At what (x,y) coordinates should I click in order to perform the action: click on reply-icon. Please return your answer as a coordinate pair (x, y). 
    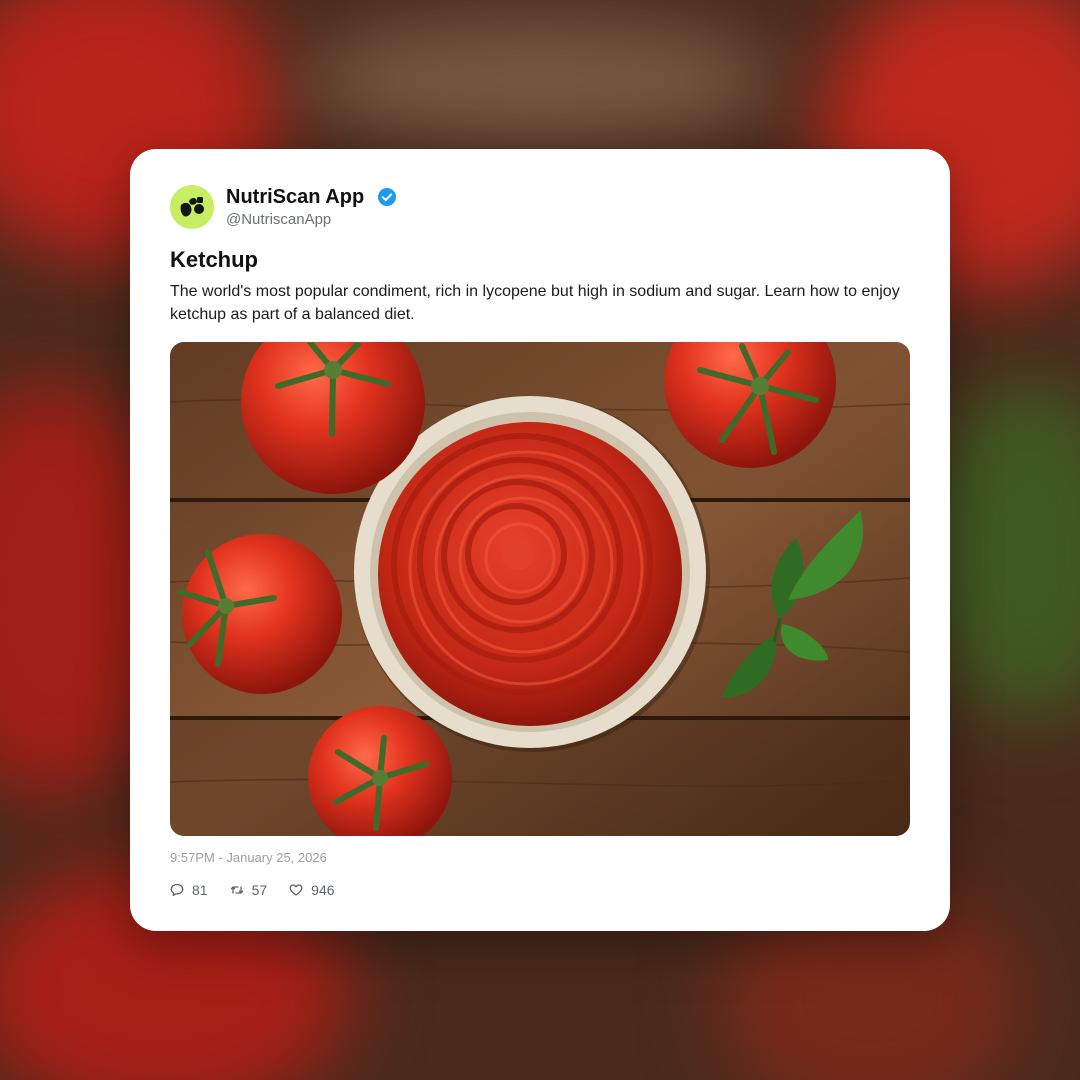
    Looking at the image, I should click on (177, 890).